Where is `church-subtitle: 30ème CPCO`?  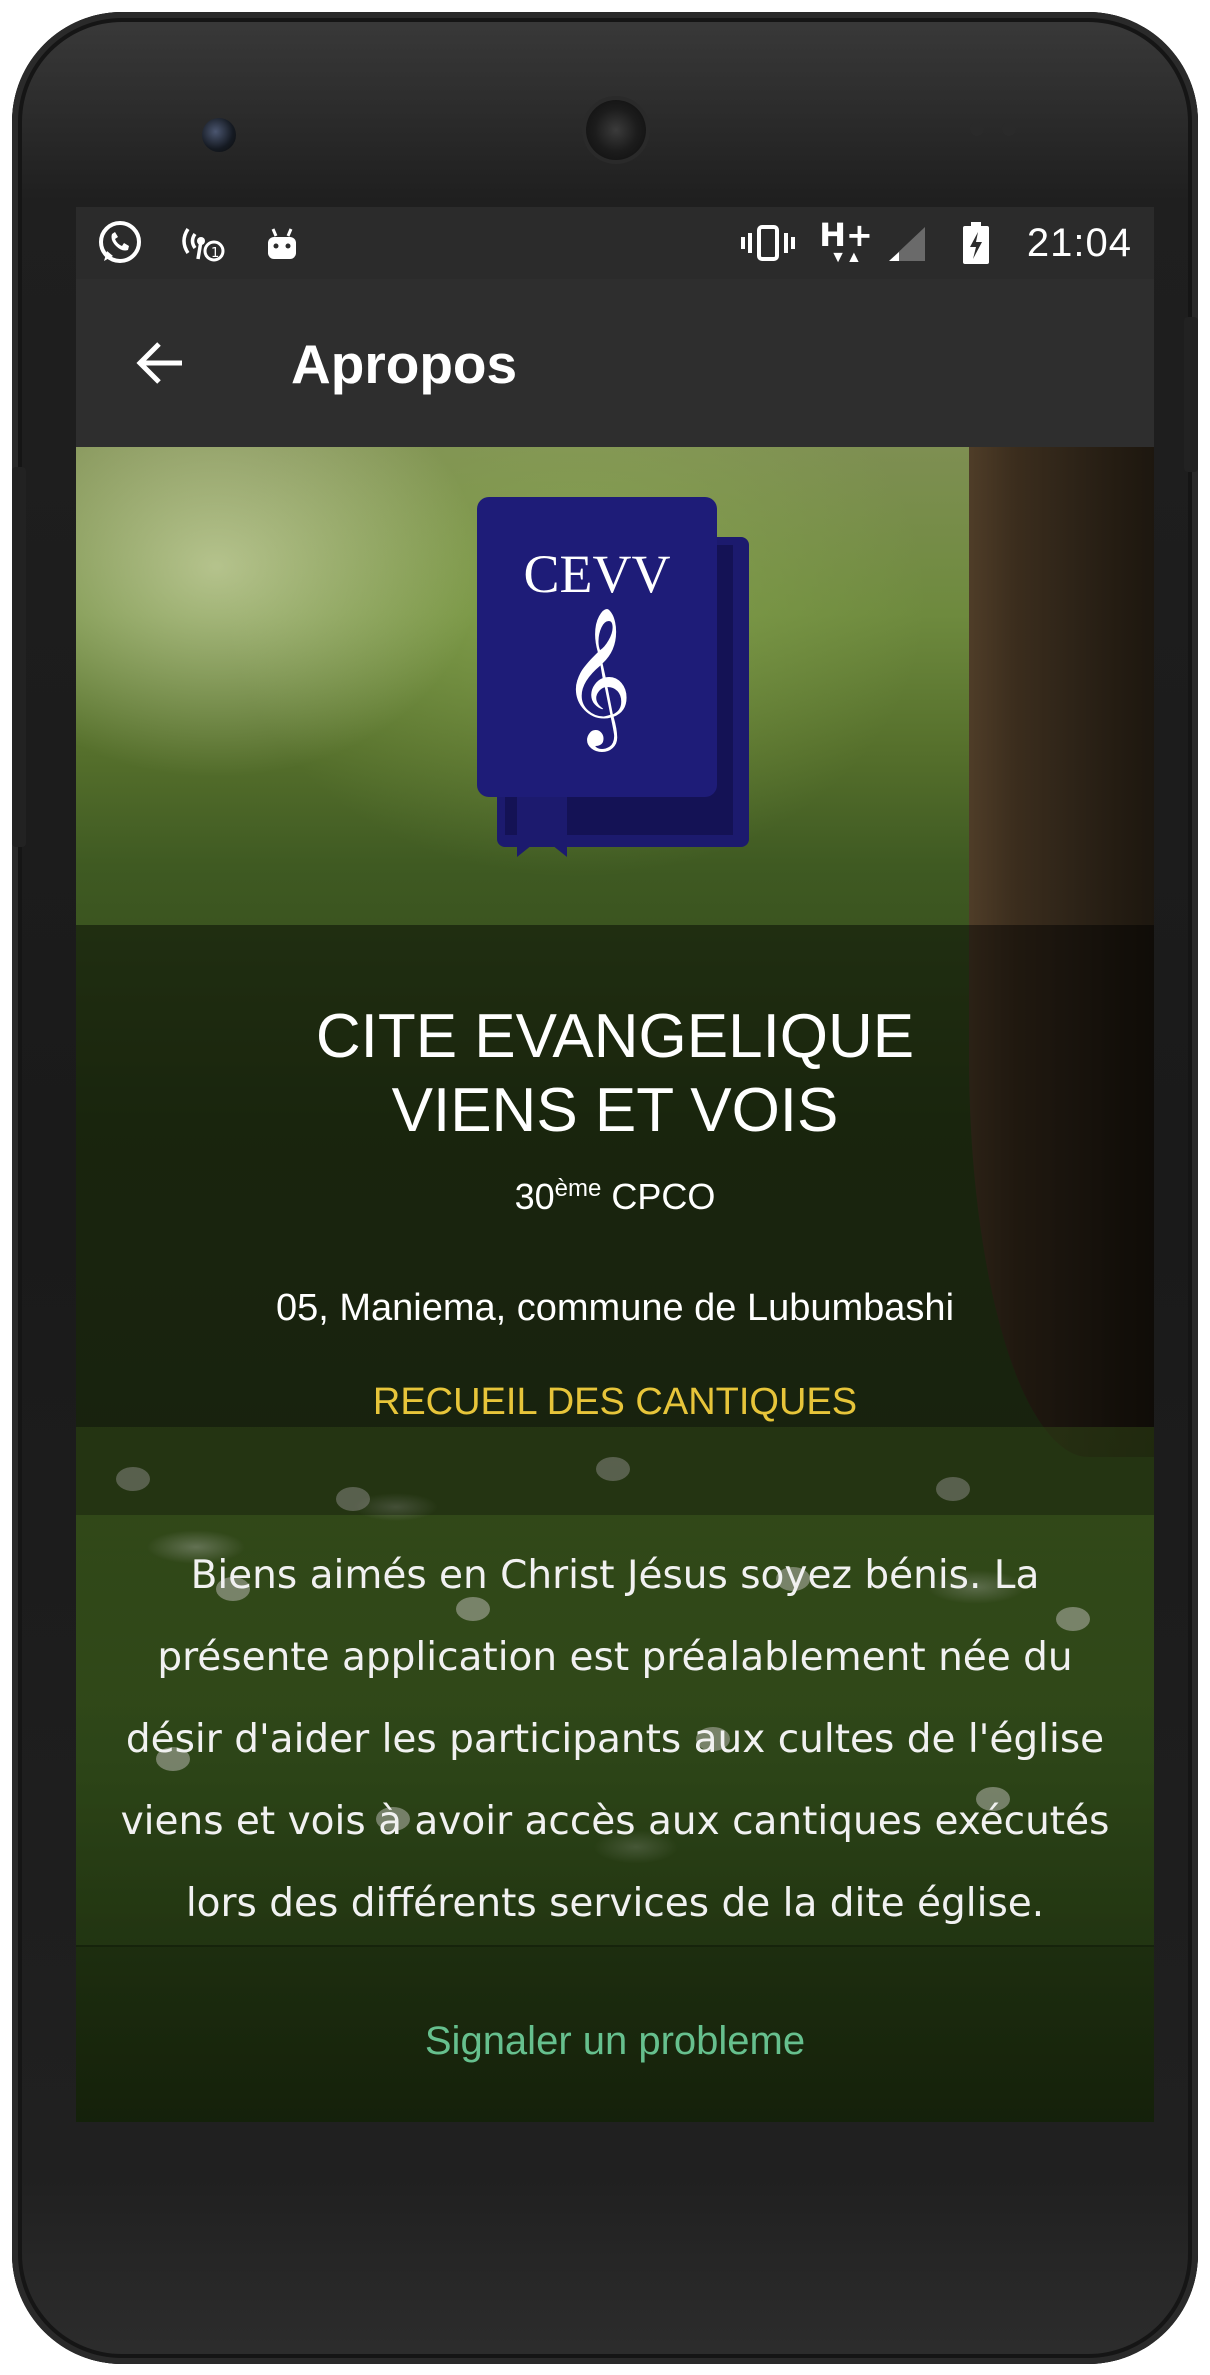 church-subtitle: 30ème CPCO is located at coordinates (615, 1196).